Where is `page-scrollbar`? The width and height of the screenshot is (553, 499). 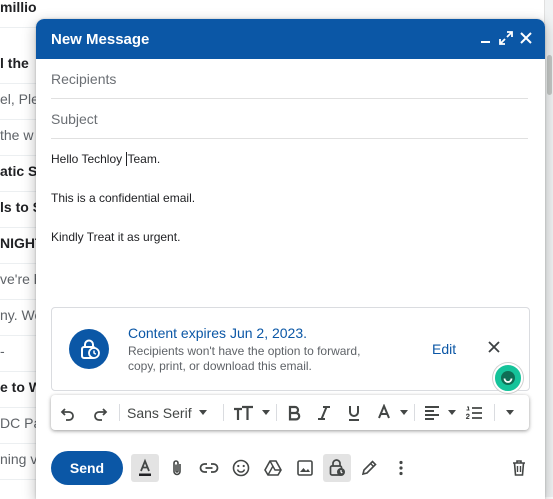 page-scrollbar is located at coordinates (548, 248).